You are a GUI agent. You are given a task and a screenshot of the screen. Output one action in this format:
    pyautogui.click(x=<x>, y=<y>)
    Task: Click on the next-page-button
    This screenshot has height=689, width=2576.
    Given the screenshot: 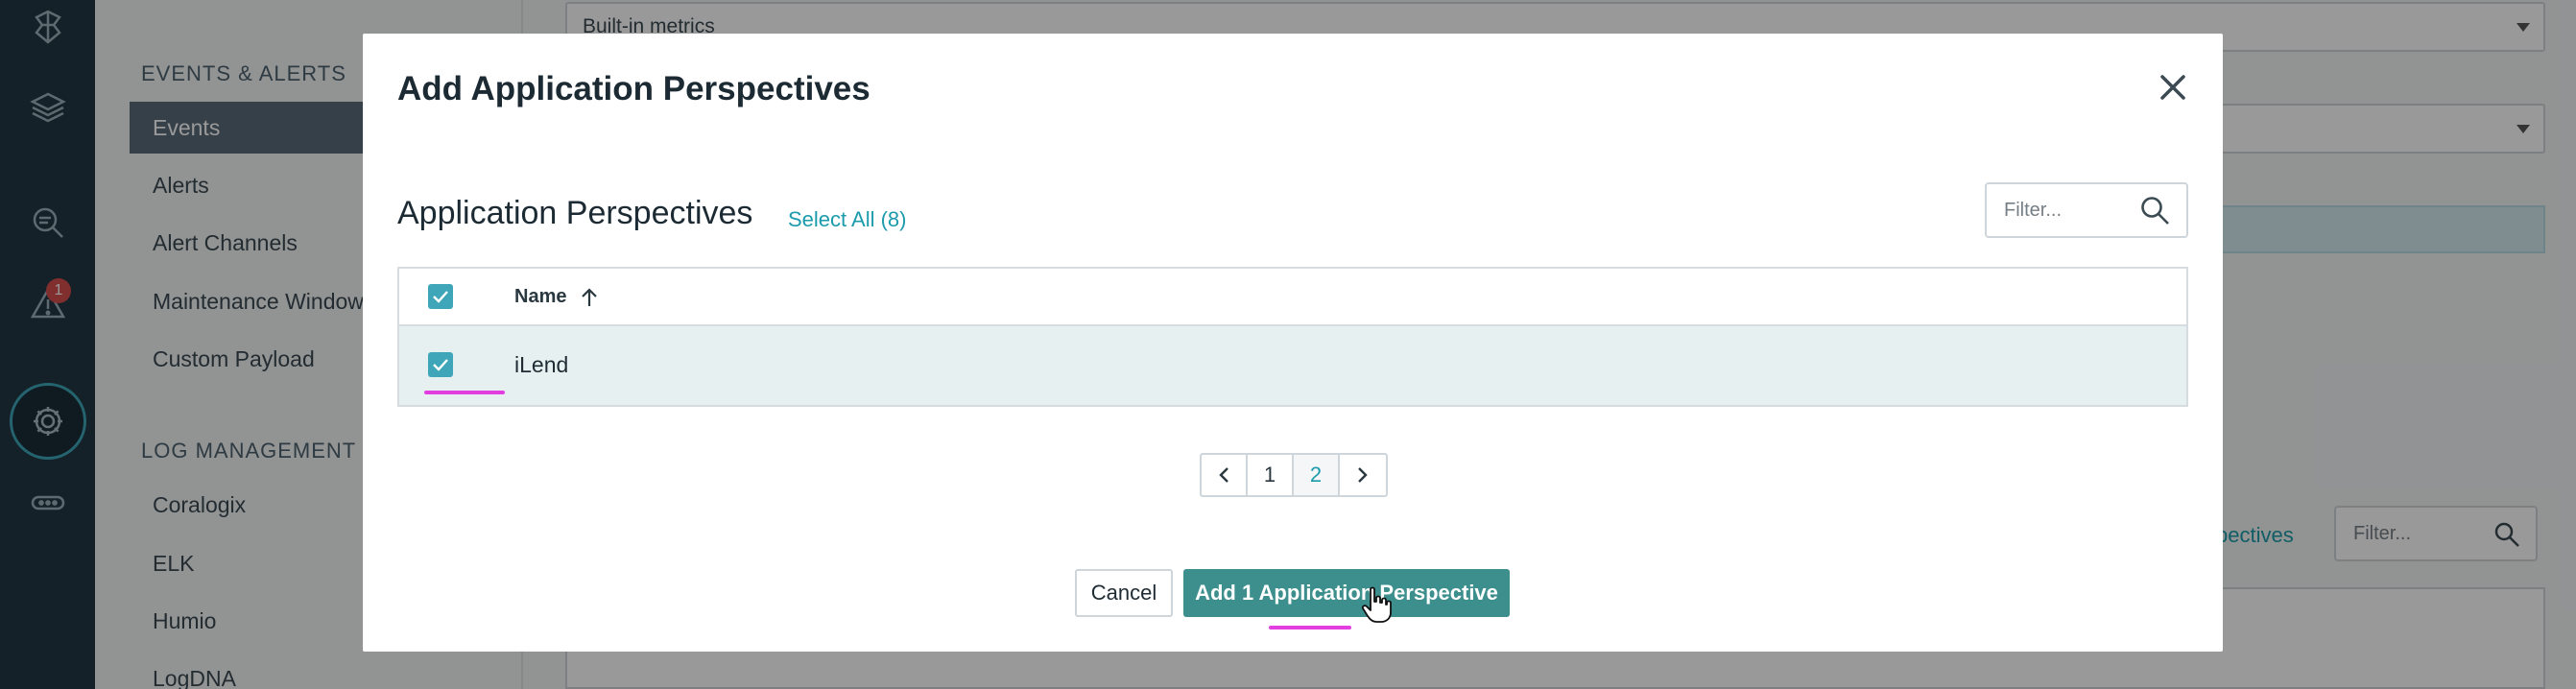 What is the action you would take?
    pyautogui.click(x=1363, y=475)
    